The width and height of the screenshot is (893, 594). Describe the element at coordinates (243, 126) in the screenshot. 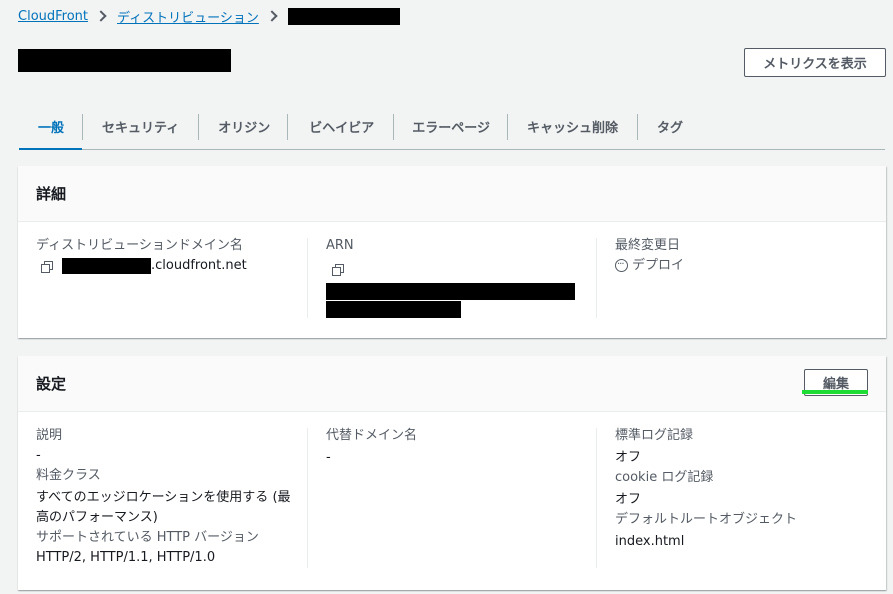

I see `tab-origins: オリジン` at that location.